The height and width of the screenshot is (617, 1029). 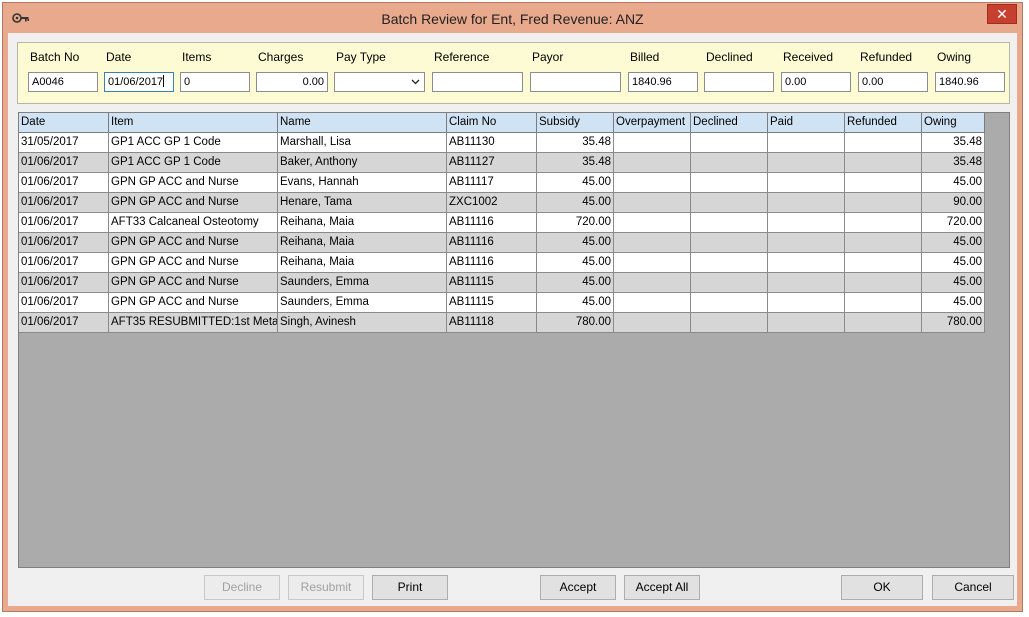 What do you see at coordinates (578, 587) in the screenshot?
I see `accept-button: Accept` at bounding box center [578, 587].